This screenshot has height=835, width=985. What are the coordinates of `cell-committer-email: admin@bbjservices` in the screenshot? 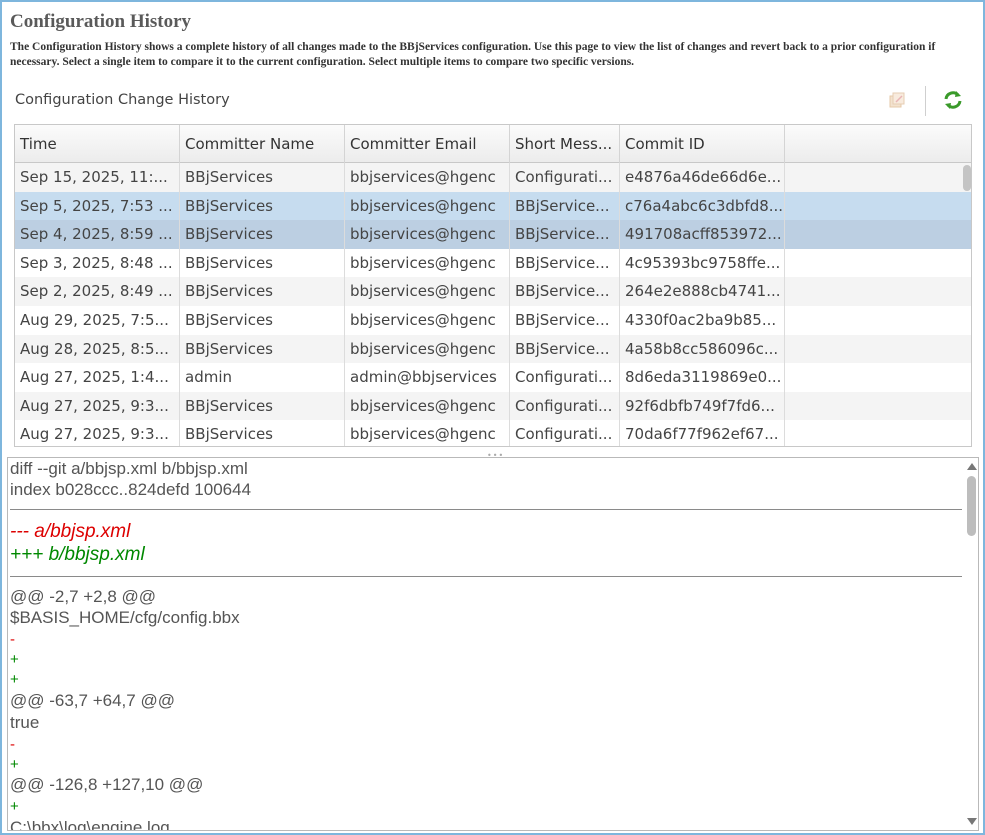 It's located at (427, 377).